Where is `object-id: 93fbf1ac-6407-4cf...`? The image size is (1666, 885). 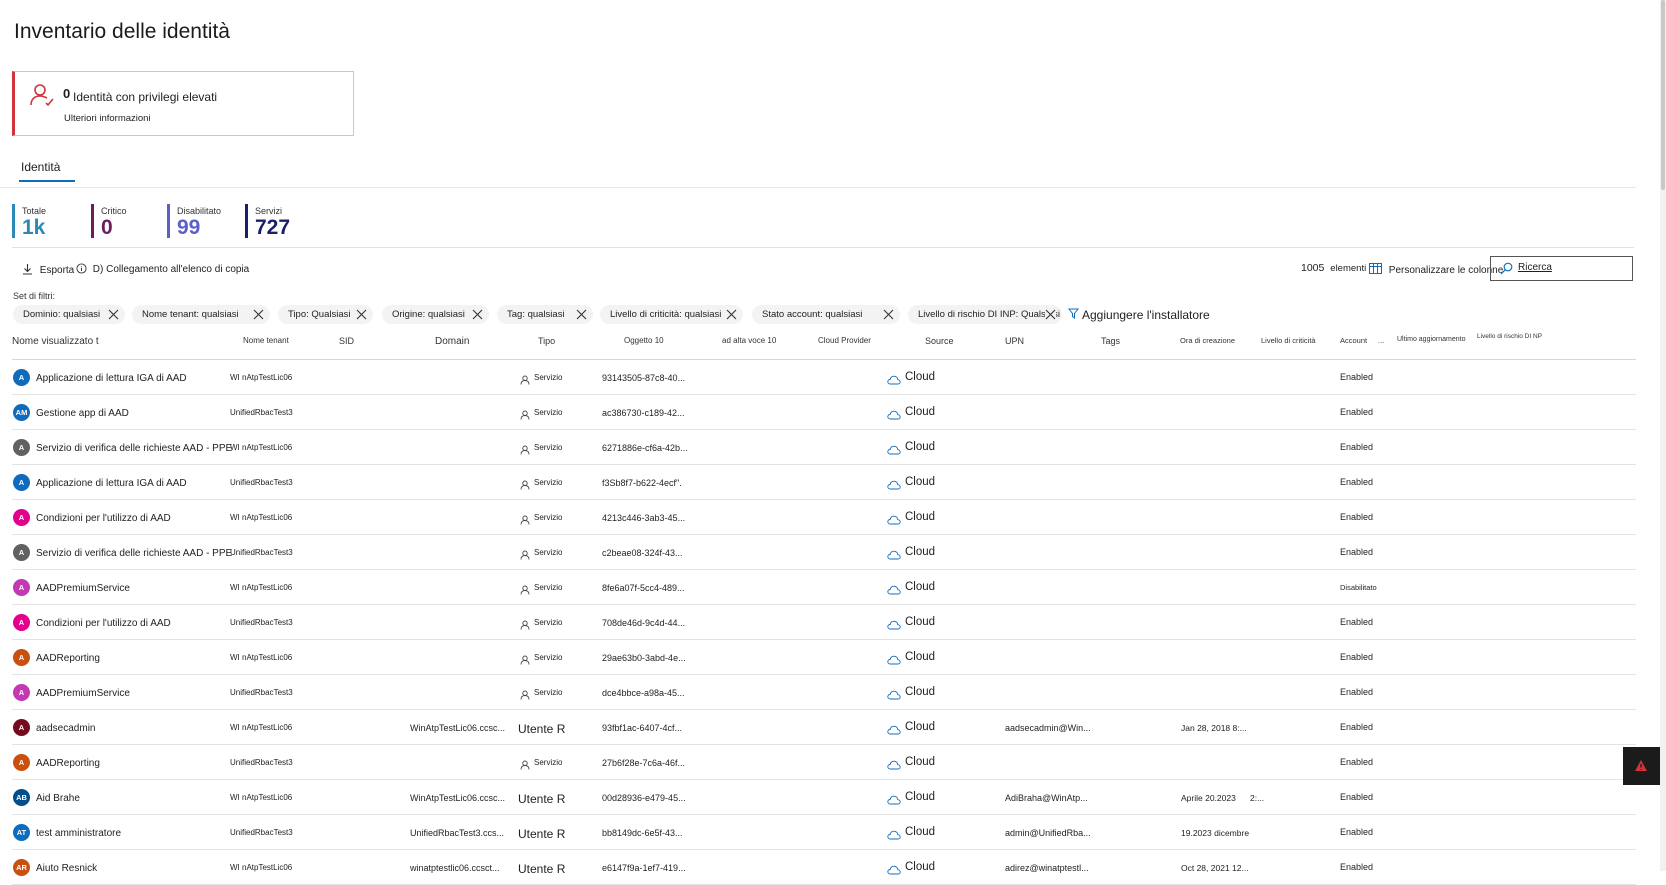 object-id: 93fbf1ac-6407-4cf... is located at coordinates (642, 728).